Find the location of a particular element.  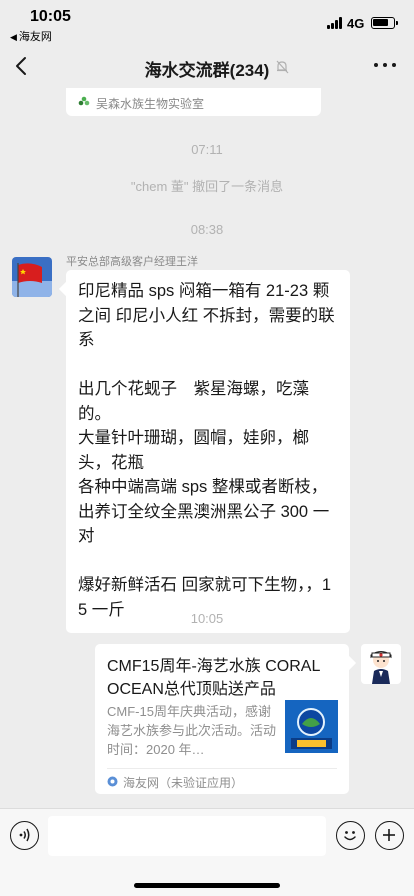

share-card-source: 海友网（未验证应用） is located at coordinates (183, 783).